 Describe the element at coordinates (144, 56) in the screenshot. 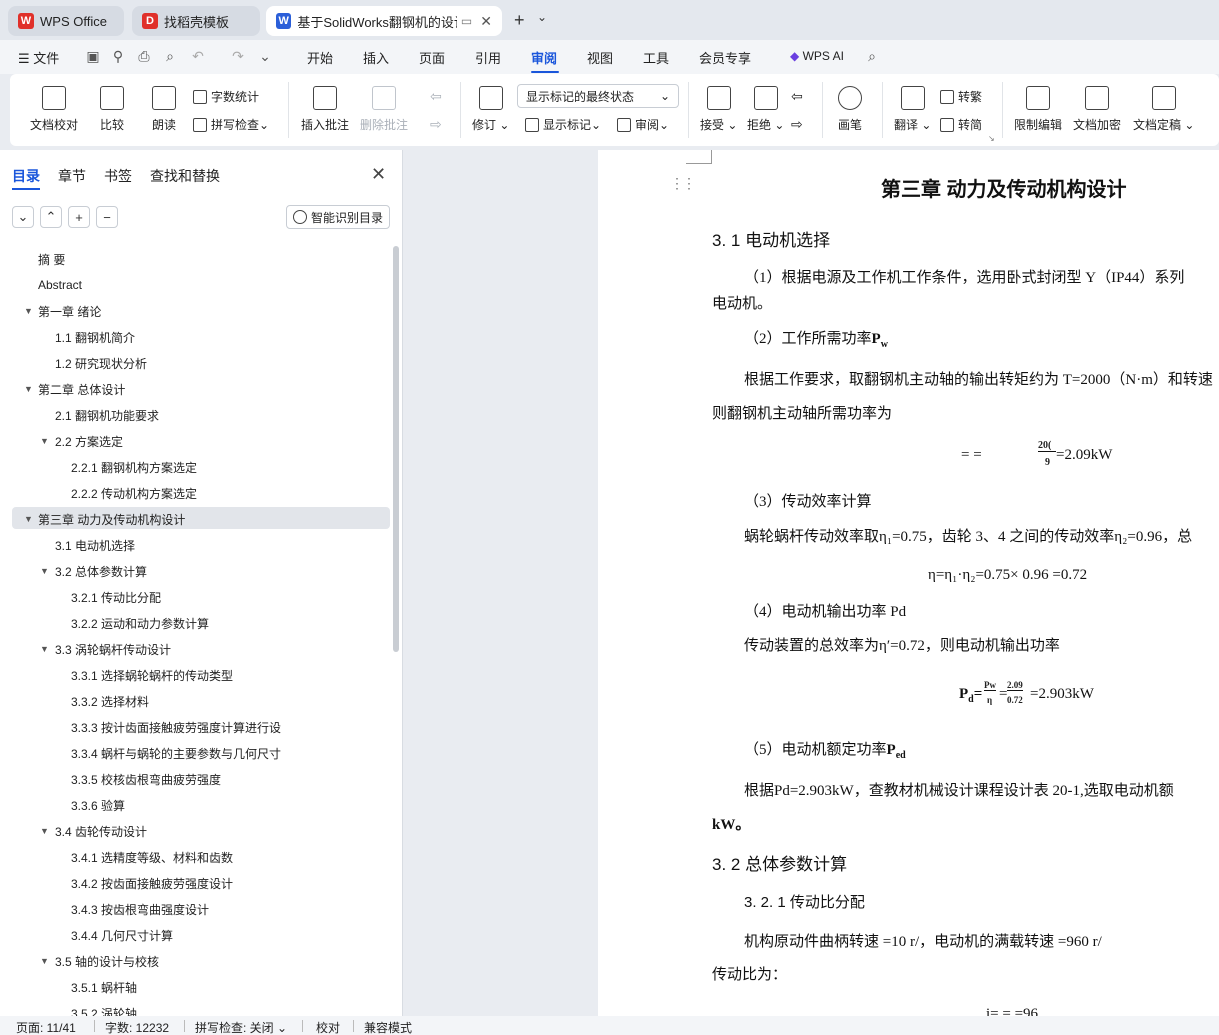

I see `print-icon: ⎙` at that location.